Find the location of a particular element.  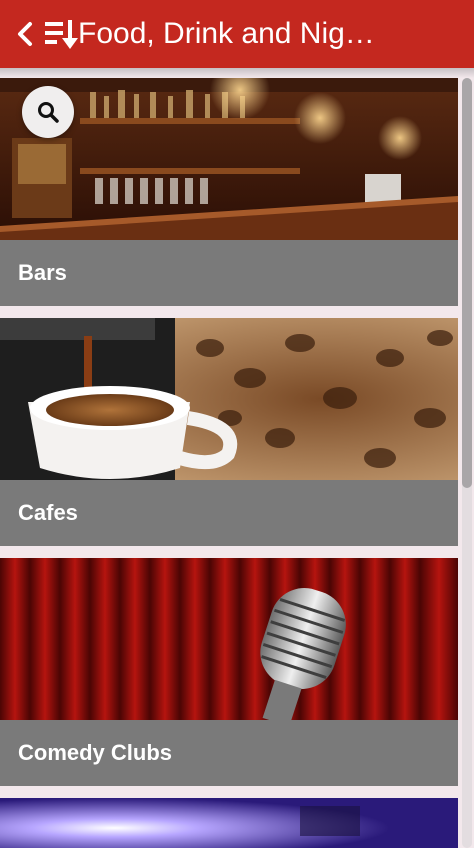

scrollbar is located at coordinates (467, 463).